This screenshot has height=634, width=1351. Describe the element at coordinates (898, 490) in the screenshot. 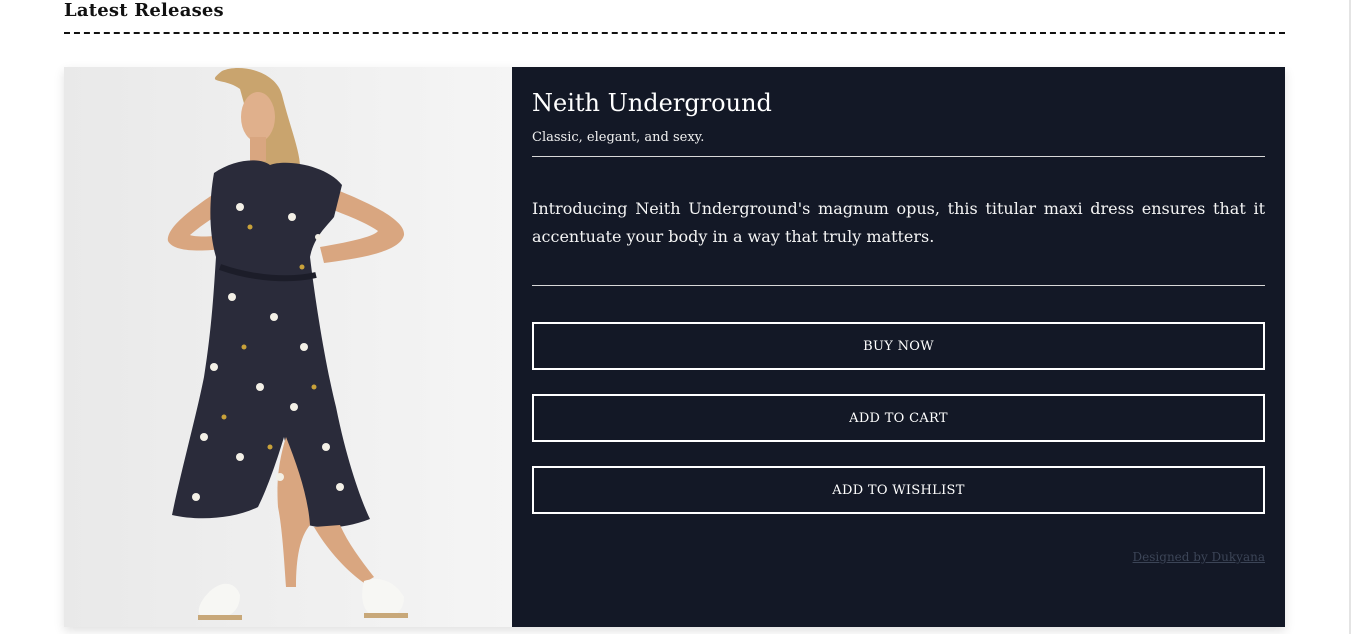

I see `add-to-wishlist-button: ADD TO WISHLIST` at that location.